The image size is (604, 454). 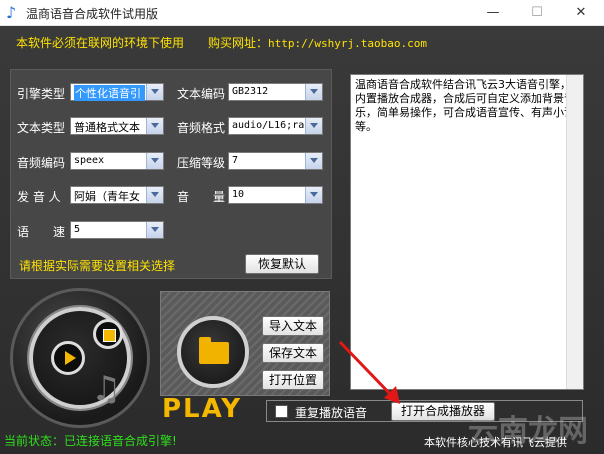 I want to click on speaker-label: 发 音 人, so click(x=39, y=197).